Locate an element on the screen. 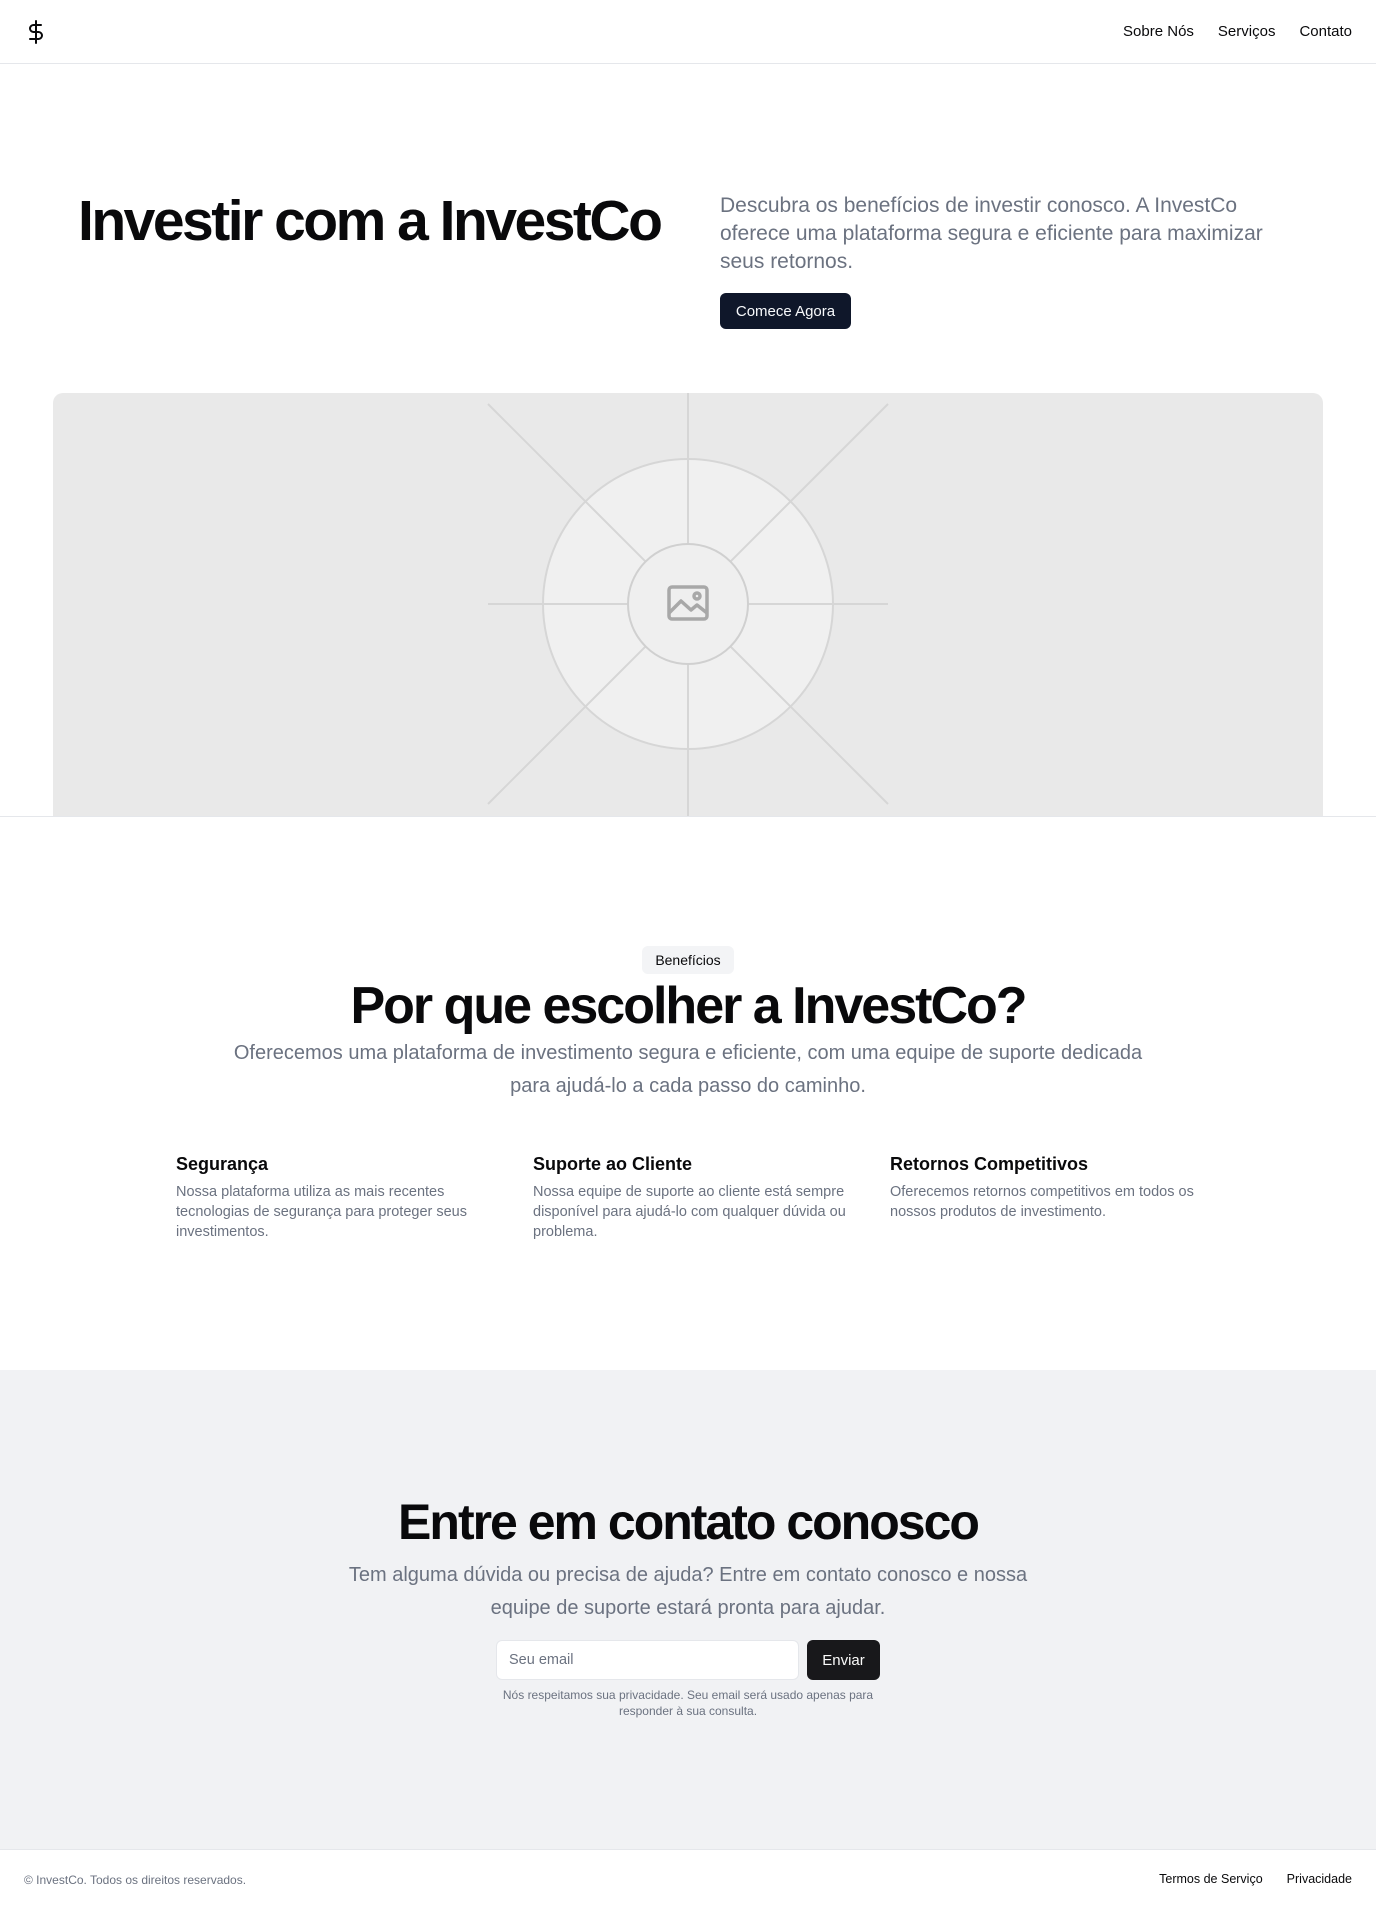  main-nav: Sobre Nós Serviços Contato is located at coordinates (1237, 31).